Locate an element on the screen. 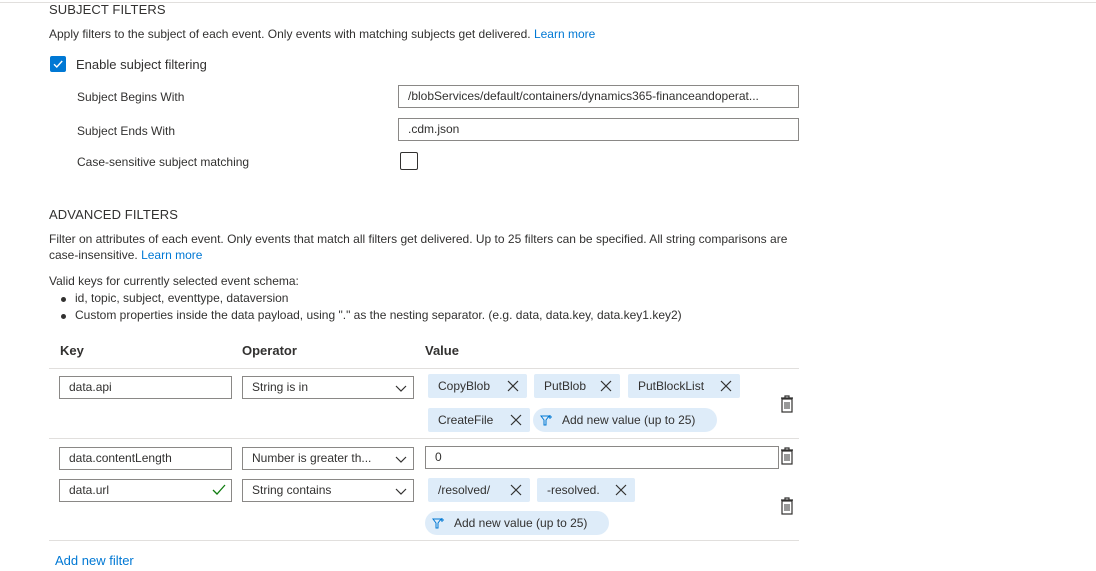 This screenshot has height=571, width=1096. case-sensitive-checkbox is located at coordinates (409, 161).